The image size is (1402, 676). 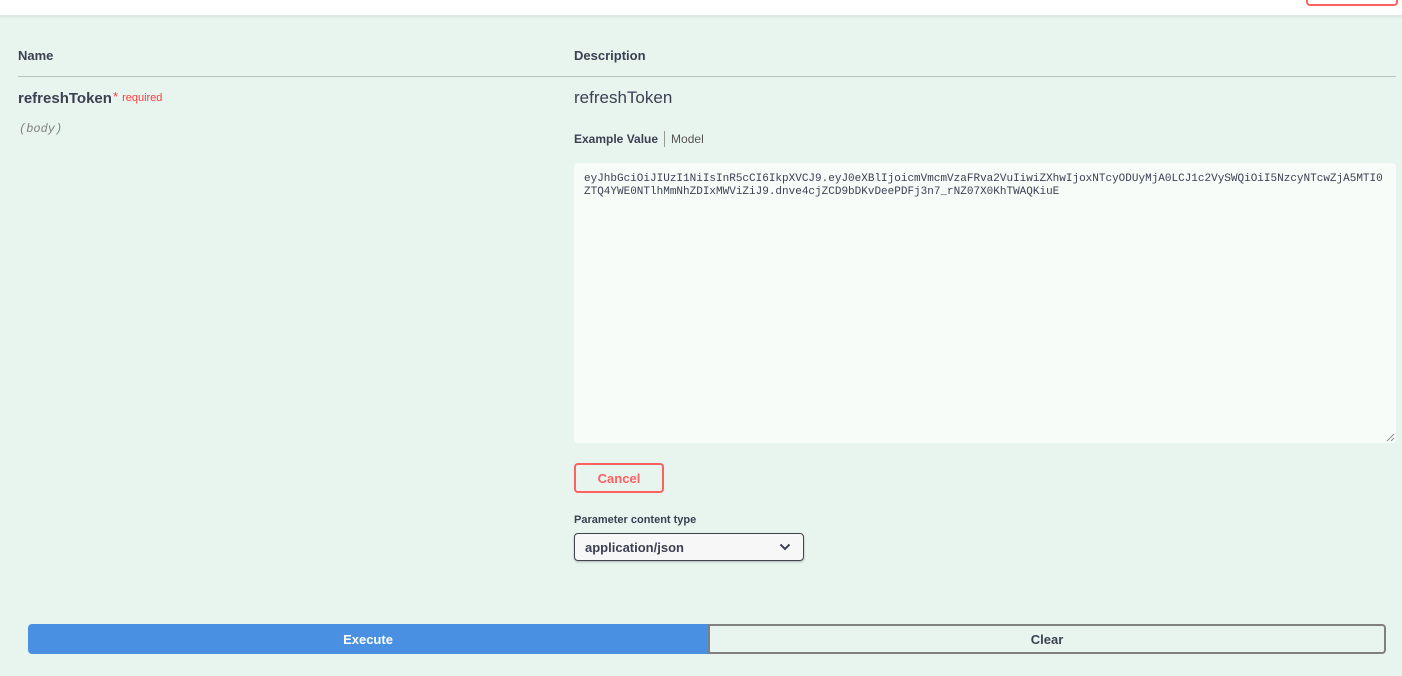 What do you see at coordinates (707, 76) in the screenshot?
I see `header-divider` at bounding box center [707, 76].